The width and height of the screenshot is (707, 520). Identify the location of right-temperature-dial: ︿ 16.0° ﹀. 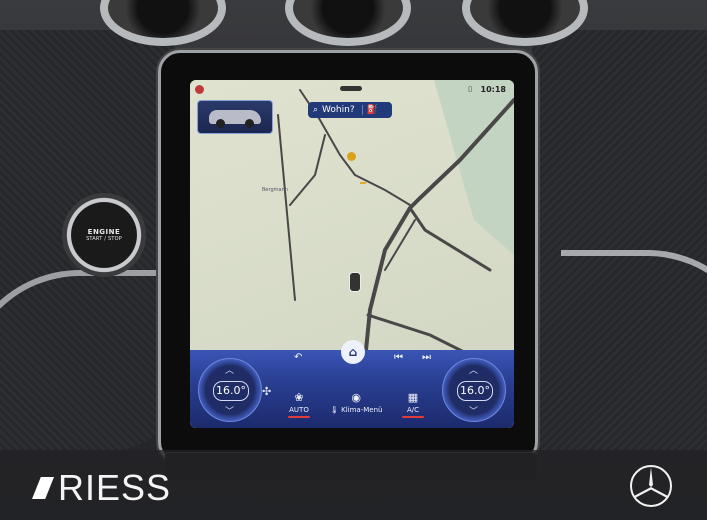
(474, 390).